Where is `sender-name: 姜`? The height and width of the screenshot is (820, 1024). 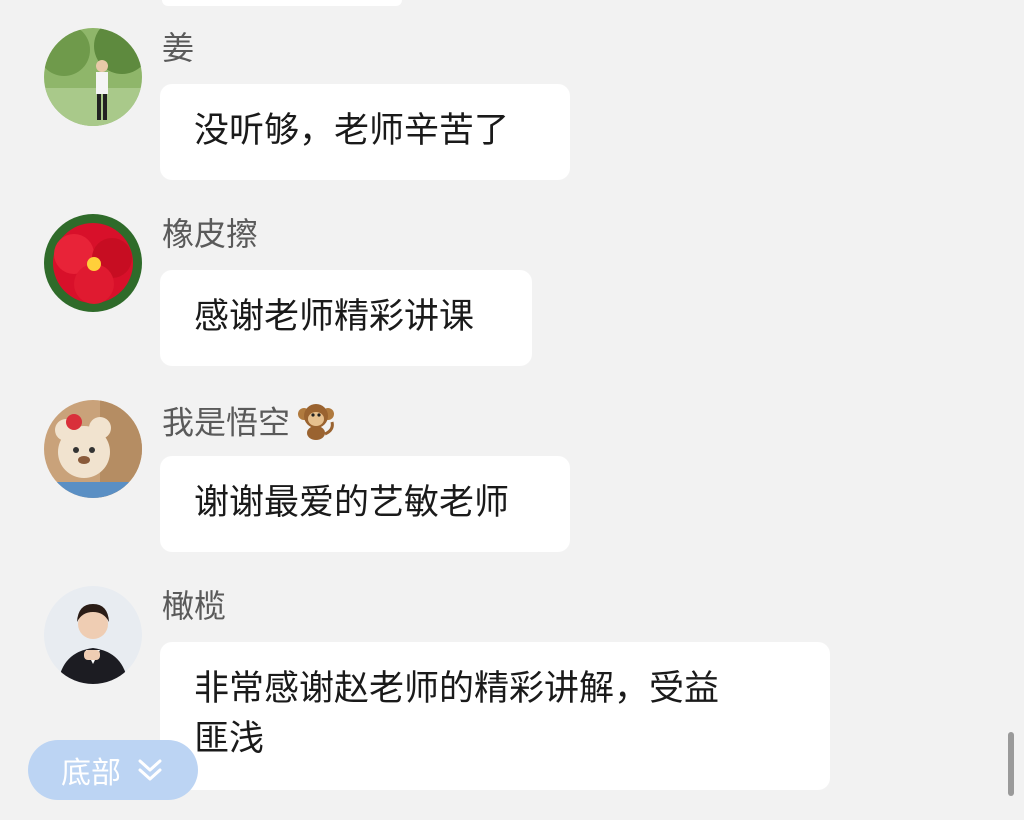 sender-name: 姜 is located at coordinates (178, 48).